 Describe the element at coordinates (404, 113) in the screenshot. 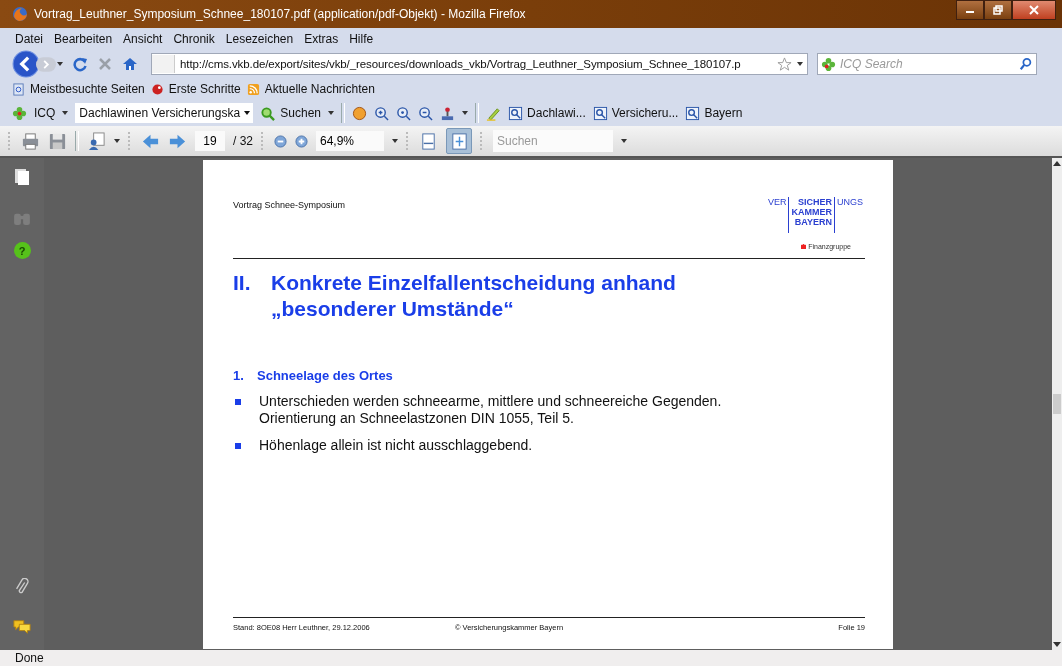

I see `magnifier-icon` at that location.